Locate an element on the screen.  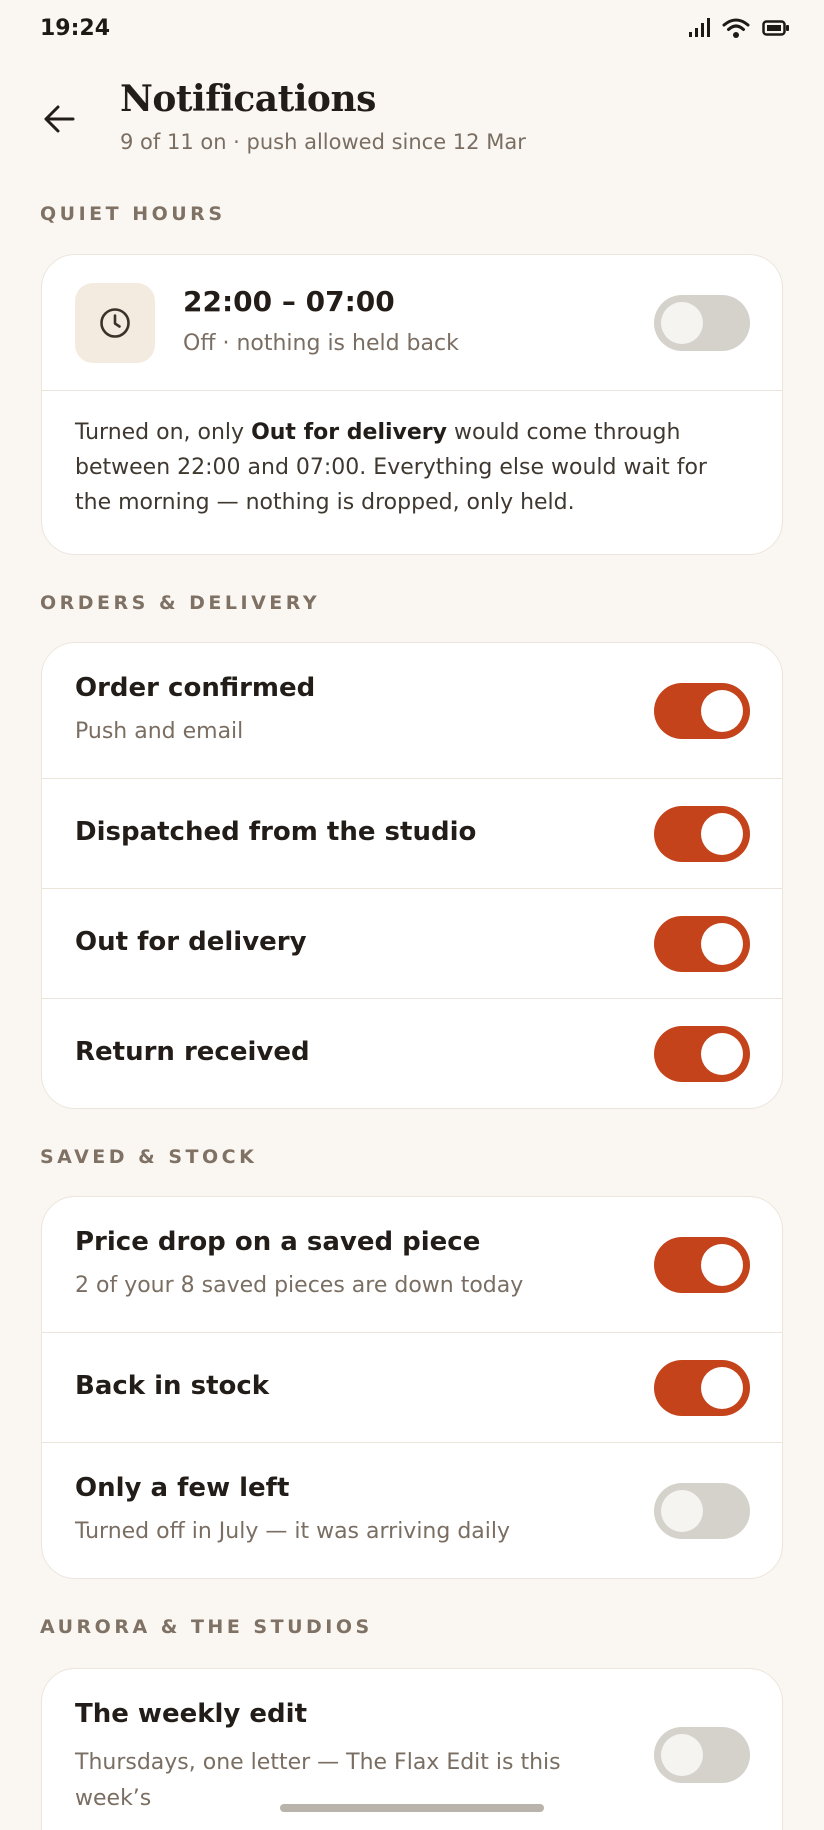
quiet-hours-toggle is located at coordinates (702, 323).